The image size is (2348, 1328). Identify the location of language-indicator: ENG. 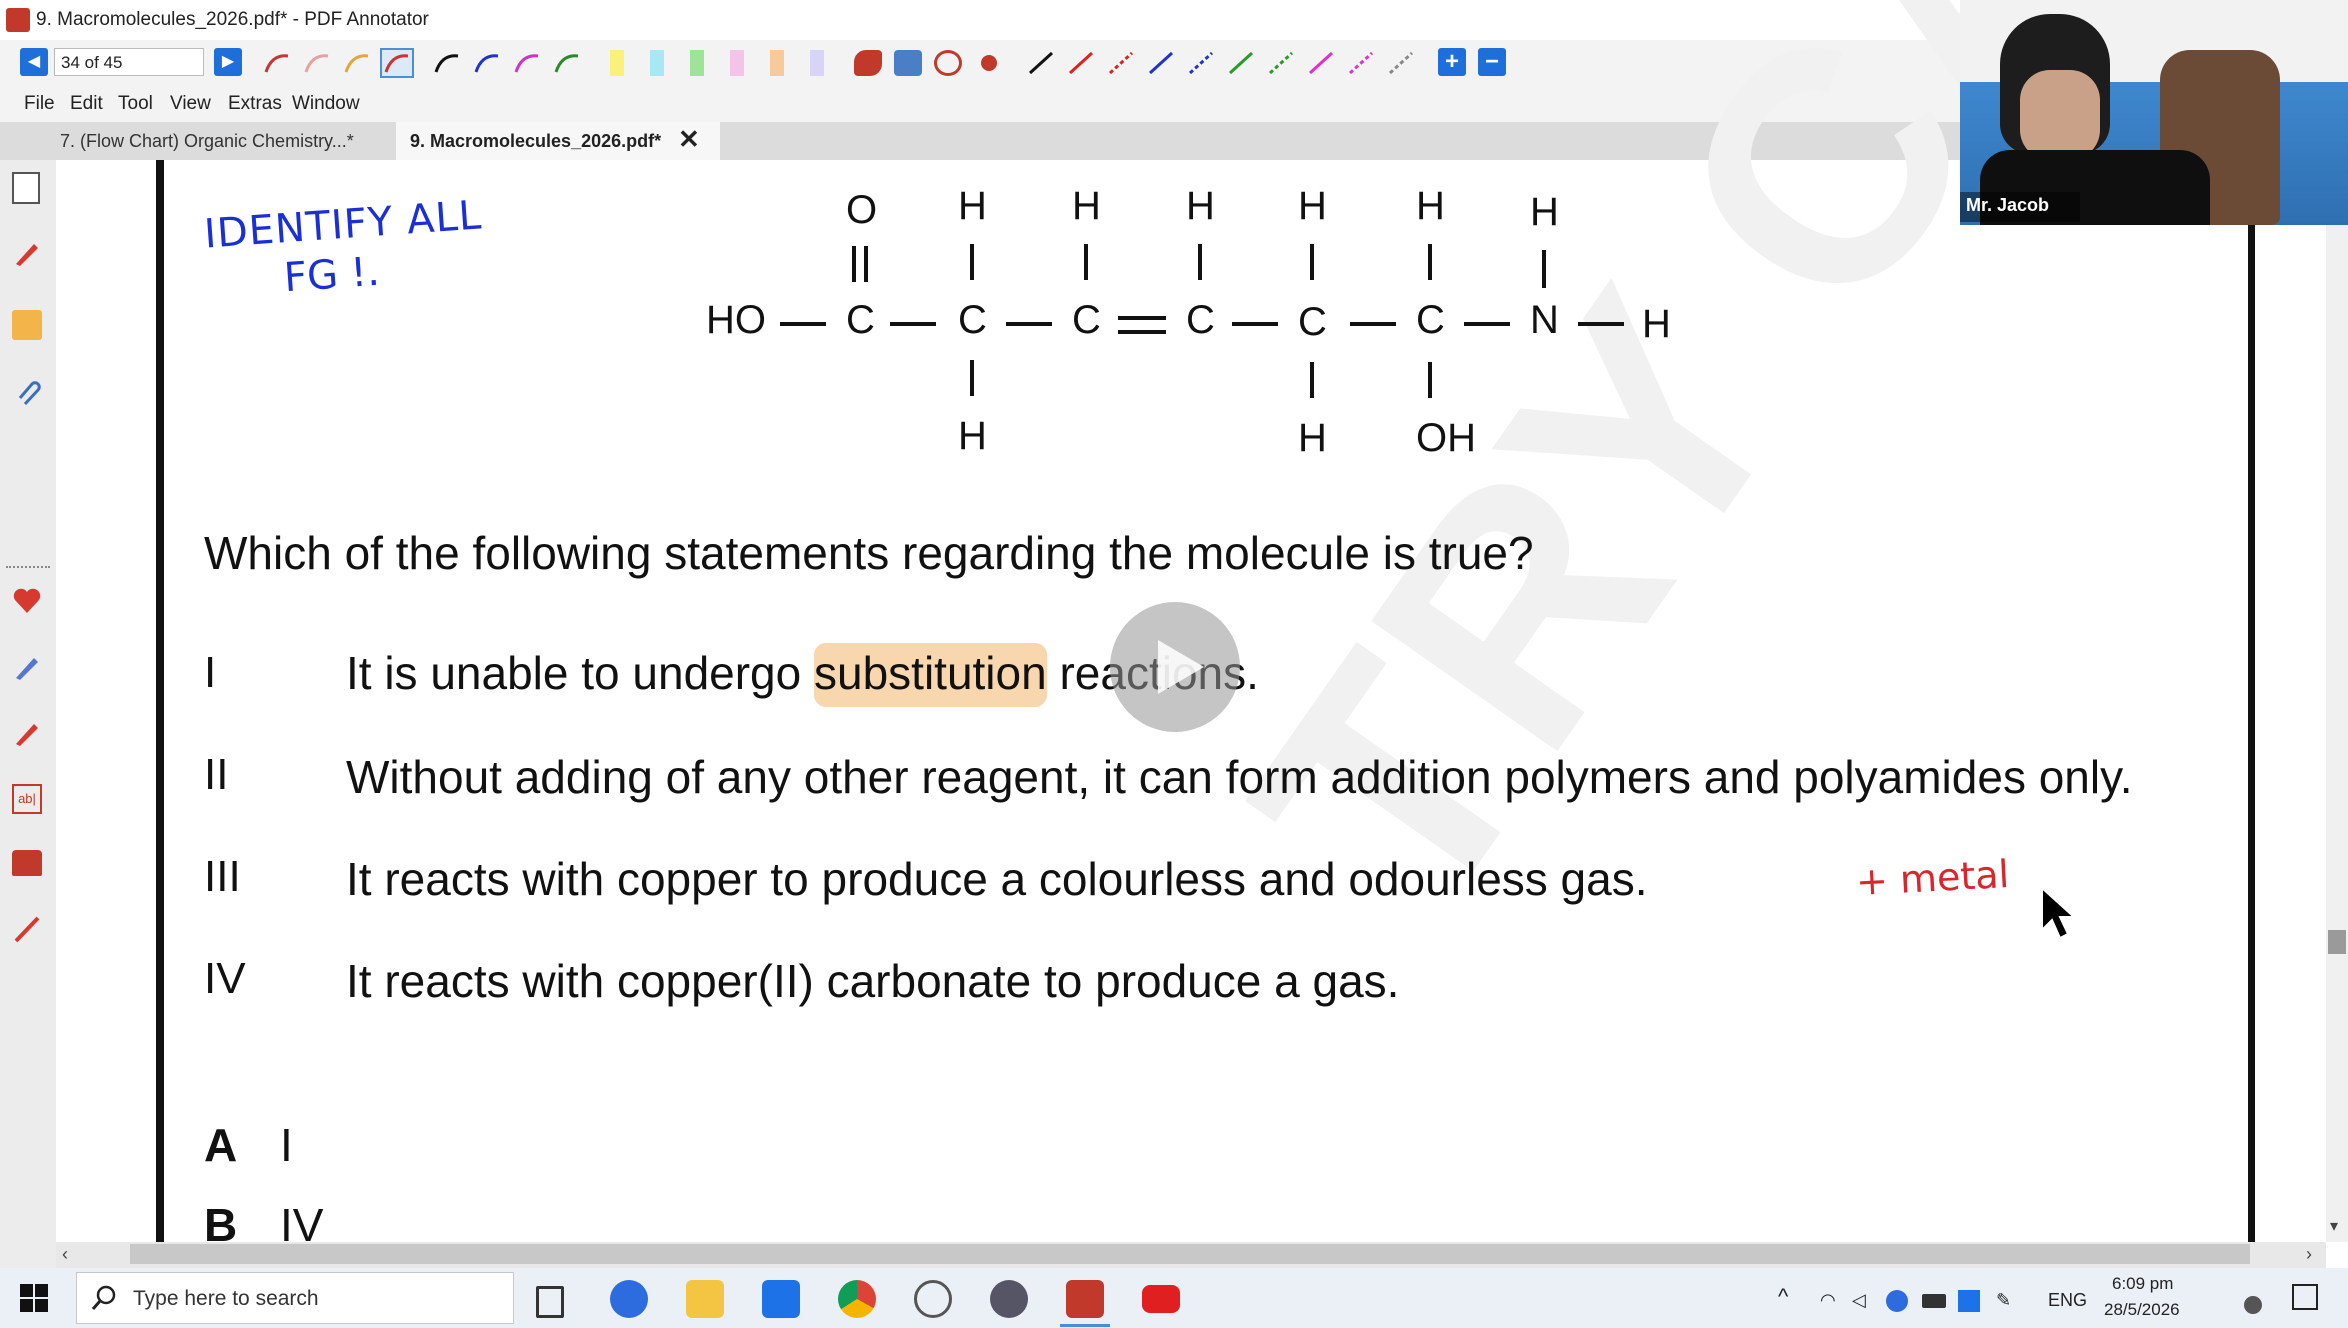
(2067, 1300).